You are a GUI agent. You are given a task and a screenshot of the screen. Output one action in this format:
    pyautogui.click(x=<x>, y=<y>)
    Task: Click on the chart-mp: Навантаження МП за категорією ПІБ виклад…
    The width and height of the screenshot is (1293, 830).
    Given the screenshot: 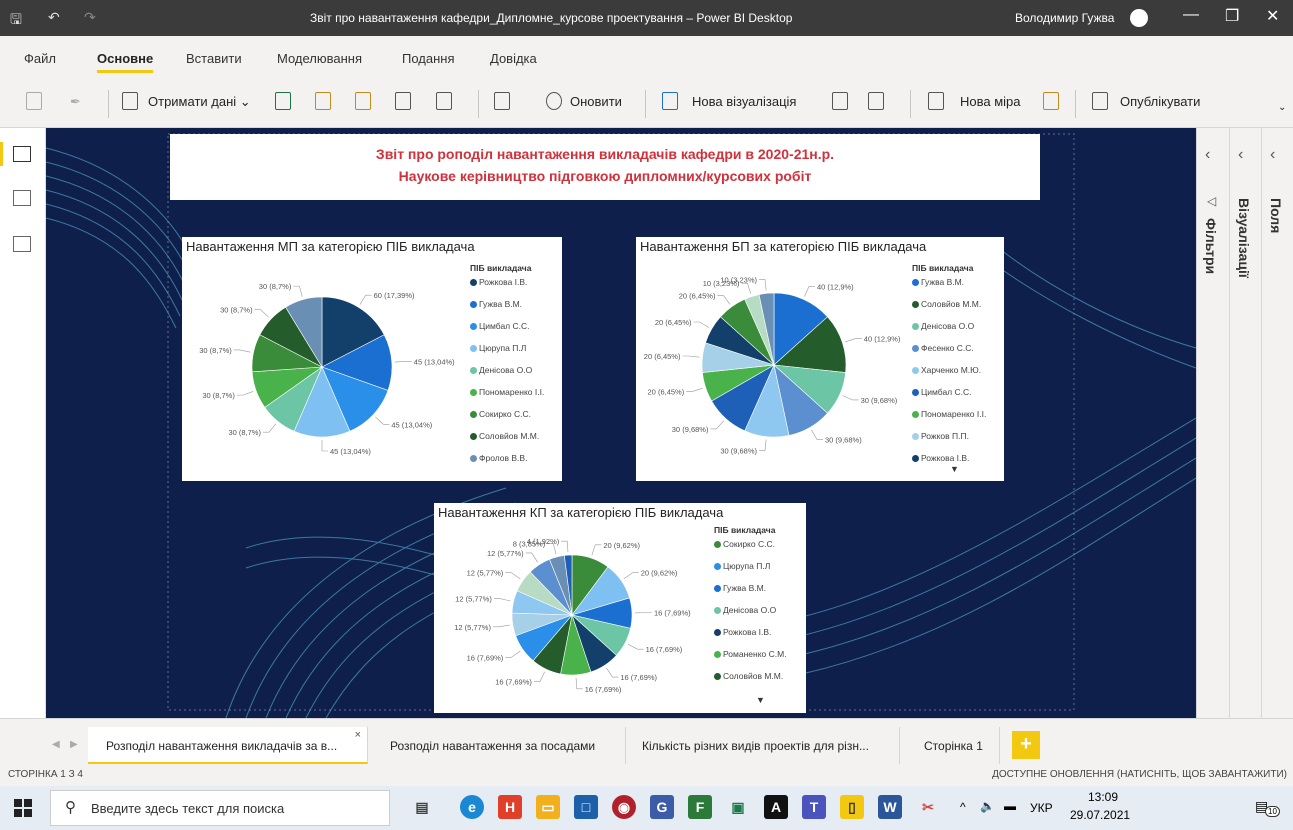 What is the action you would take?
    pyautogui.click(x=372, y=359)
    